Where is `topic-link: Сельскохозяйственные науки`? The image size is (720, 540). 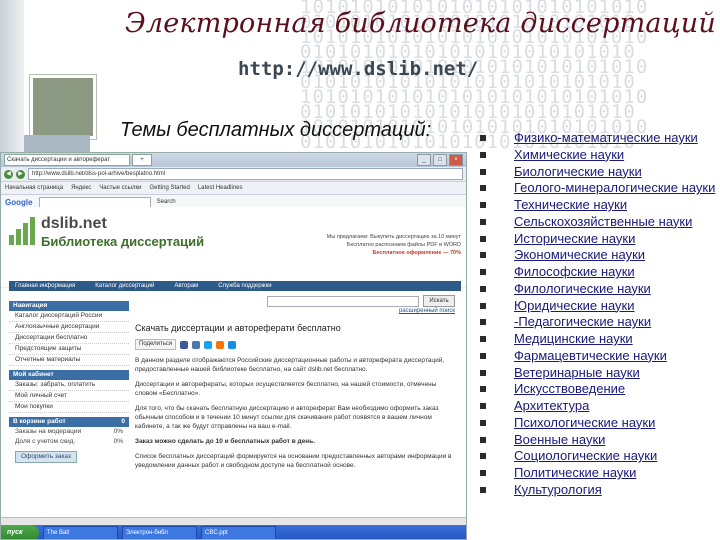
topic-link: Сельскохозяйственные науки is located at coordinates (598, 221).